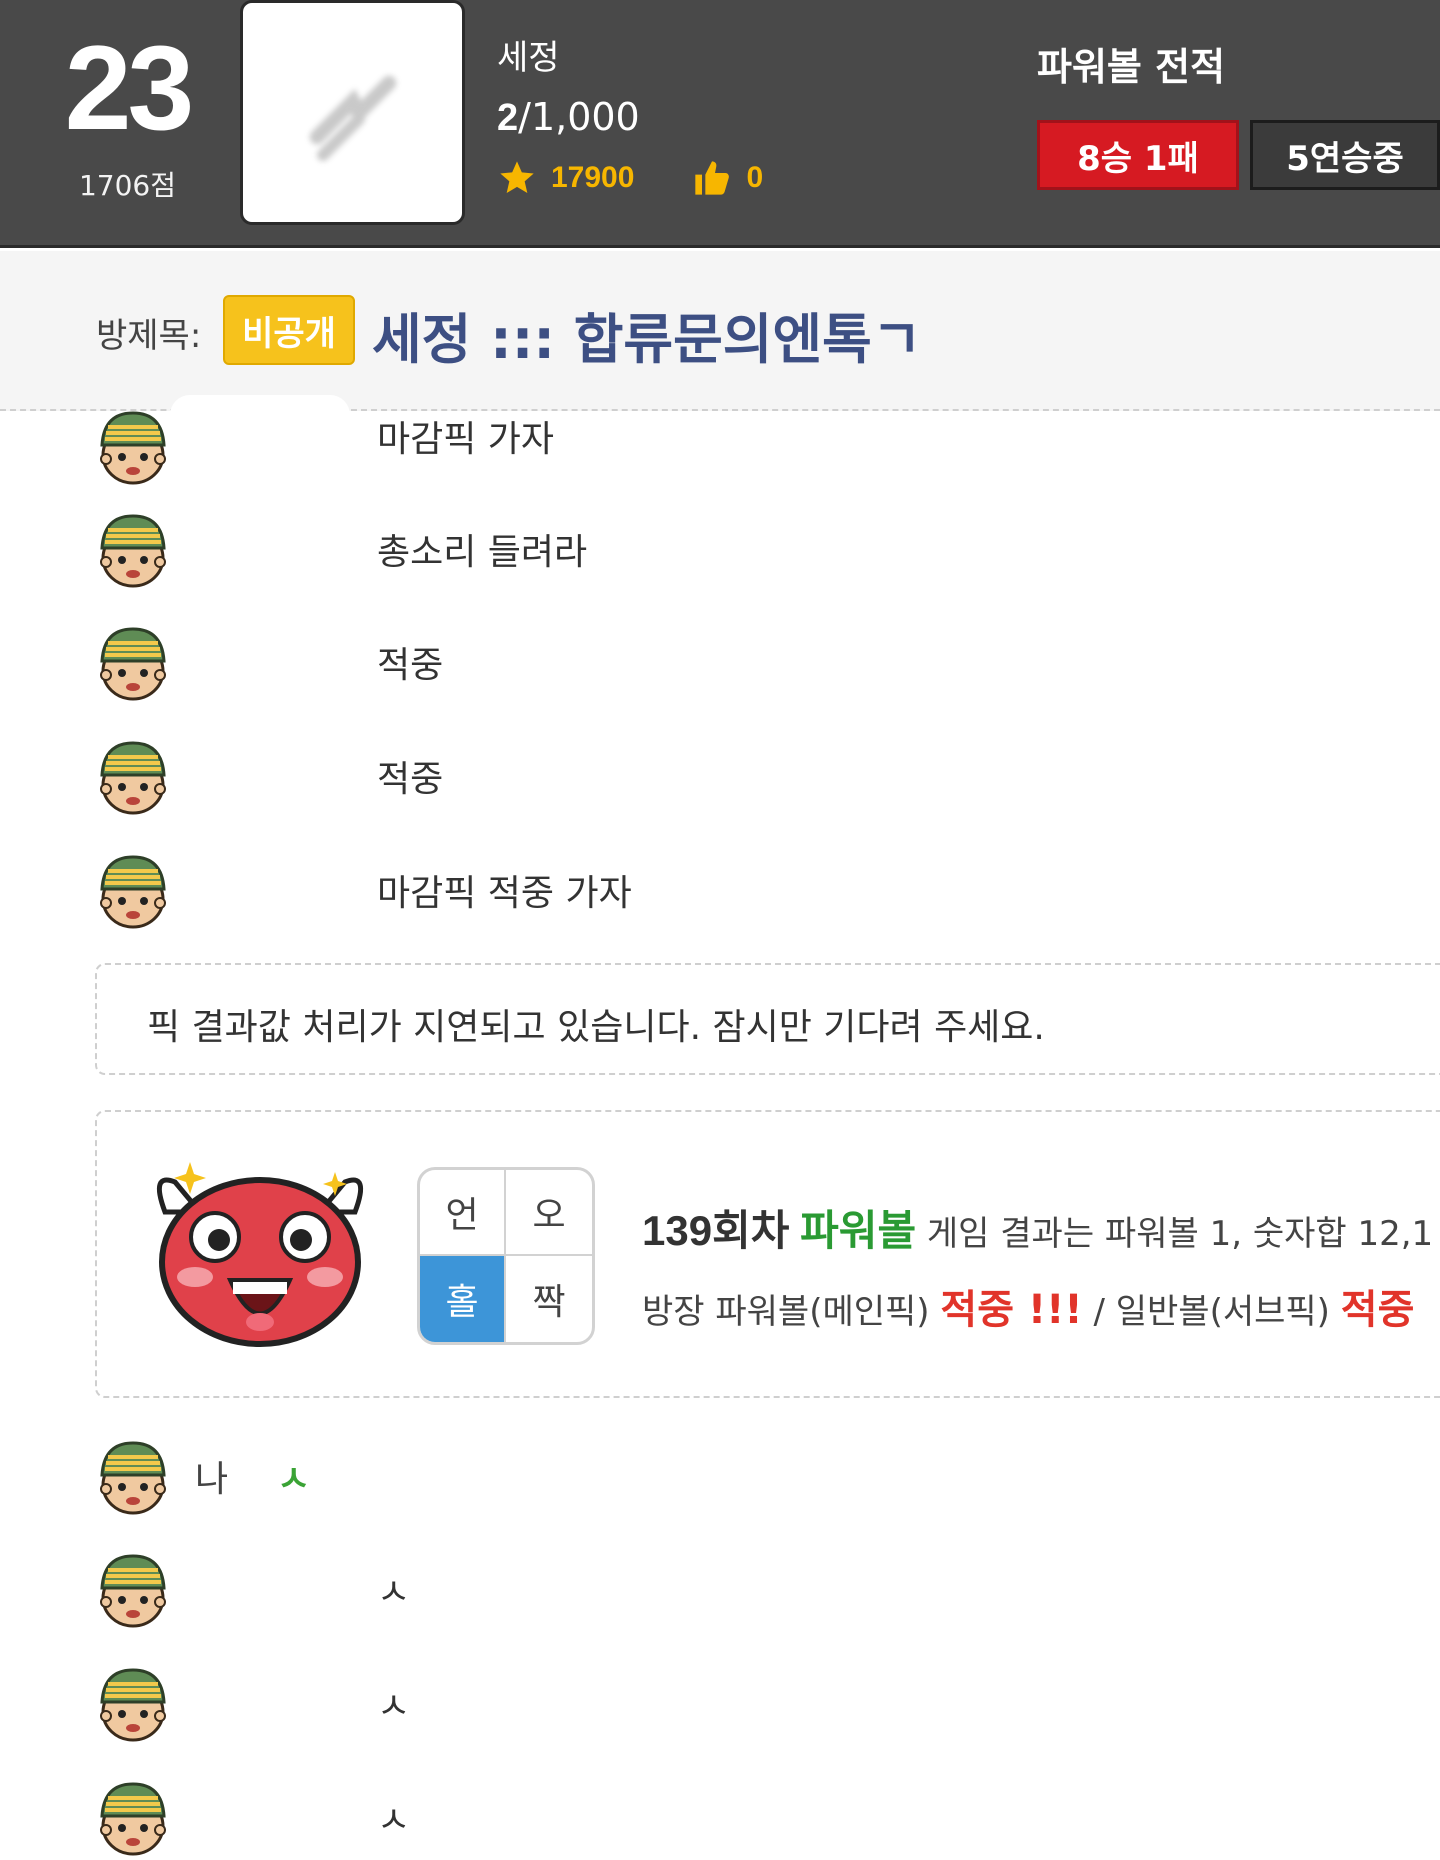 The height and width of the screenshot is (1860, 1440). What do you see at coordinates (508, 118) in the screenshot?
I see `member-count-current: 2` at bounding box center [508, 118].